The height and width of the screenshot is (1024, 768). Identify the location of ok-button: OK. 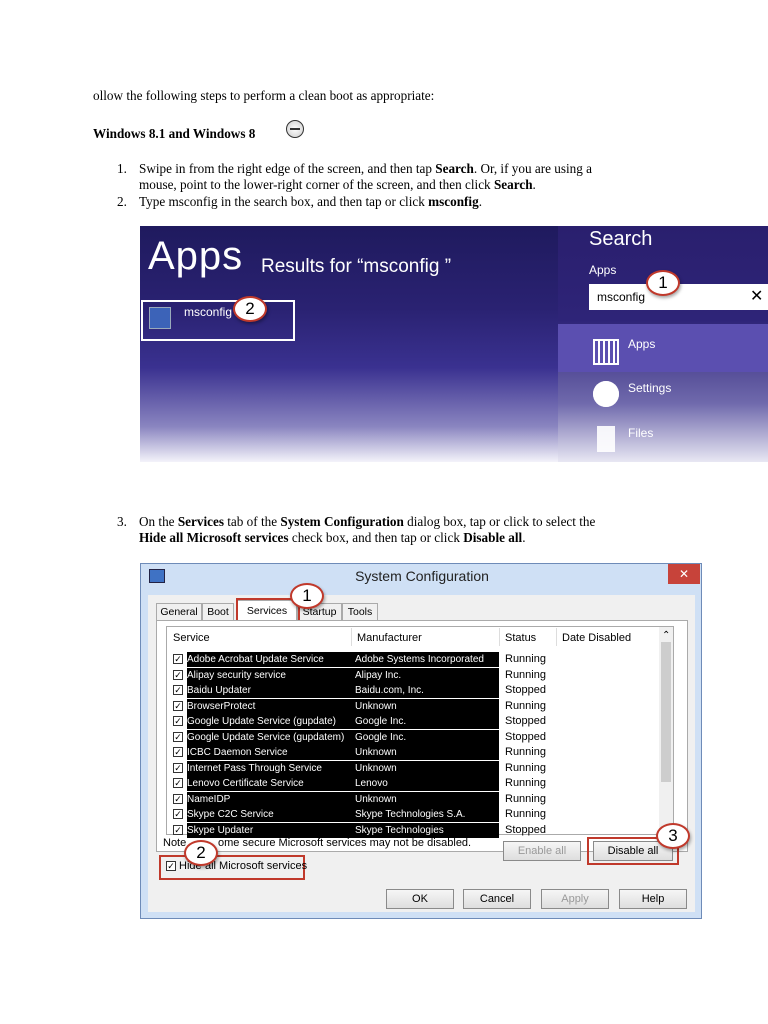
(420, 899).